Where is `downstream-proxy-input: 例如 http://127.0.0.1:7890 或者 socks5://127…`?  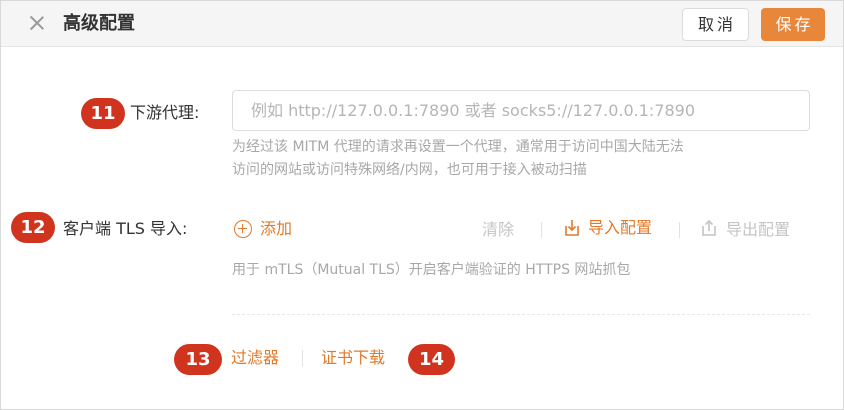
downstream-proxy-input: 例如 http://127.0.0.1:7890 或者 socks5://127… is located at coordinates (521, 110).